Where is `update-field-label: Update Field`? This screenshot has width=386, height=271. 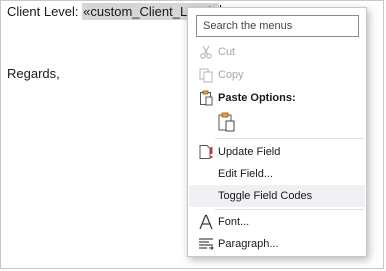
update-field-label: Update Field is located at coordinates (249, 152).